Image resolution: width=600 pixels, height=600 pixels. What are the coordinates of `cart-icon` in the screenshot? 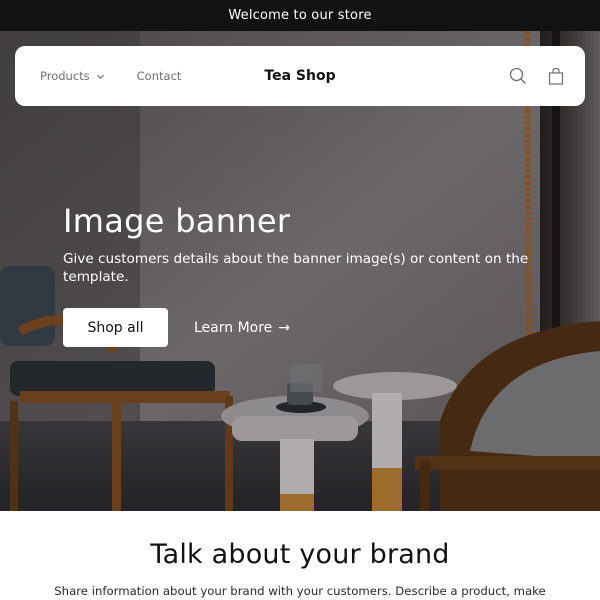 It's located at (556, 76).